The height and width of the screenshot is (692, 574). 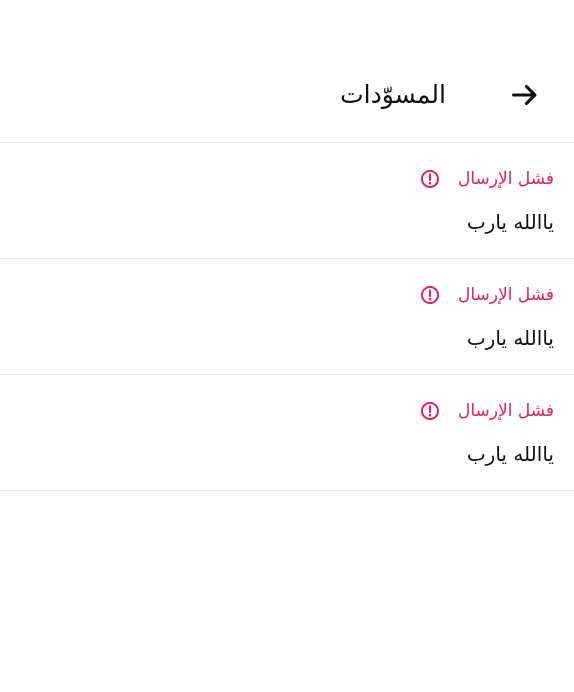 I want to click on page-title: المسوّدات, so click(x=393, y=94).